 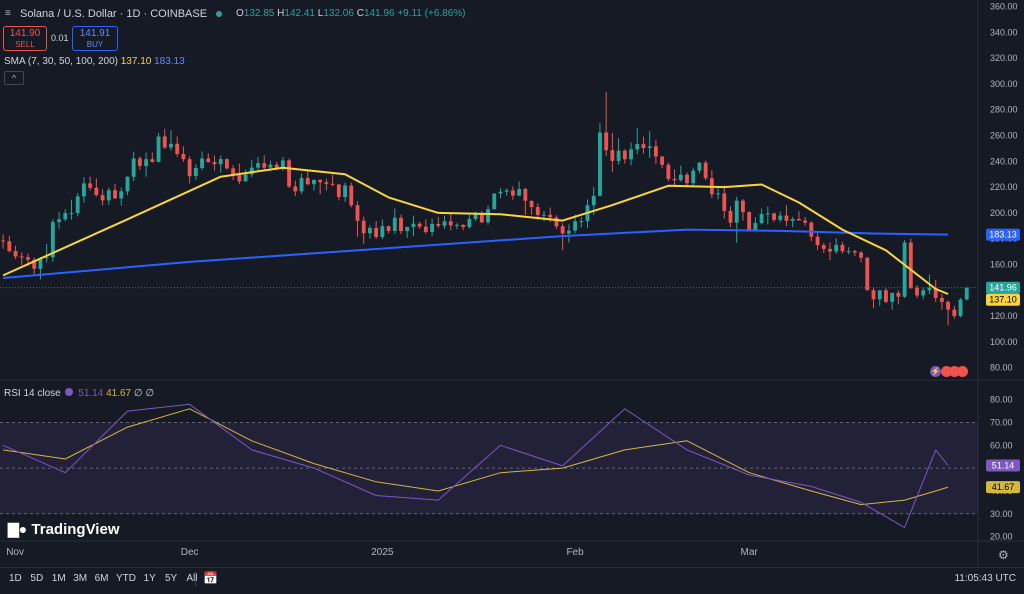 What do you see at coordinates (1004, 187) in the screenshot?
I see `price-tick-label: 220.00` at bounding box center [1004, 187].